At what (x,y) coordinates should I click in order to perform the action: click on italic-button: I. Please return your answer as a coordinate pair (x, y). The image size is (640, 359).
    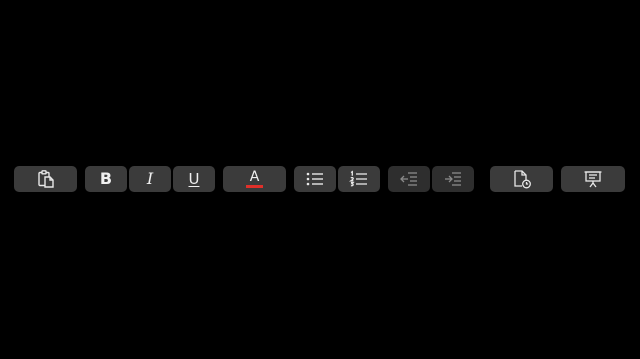
    Looking at the image, I should click on (150, 179).